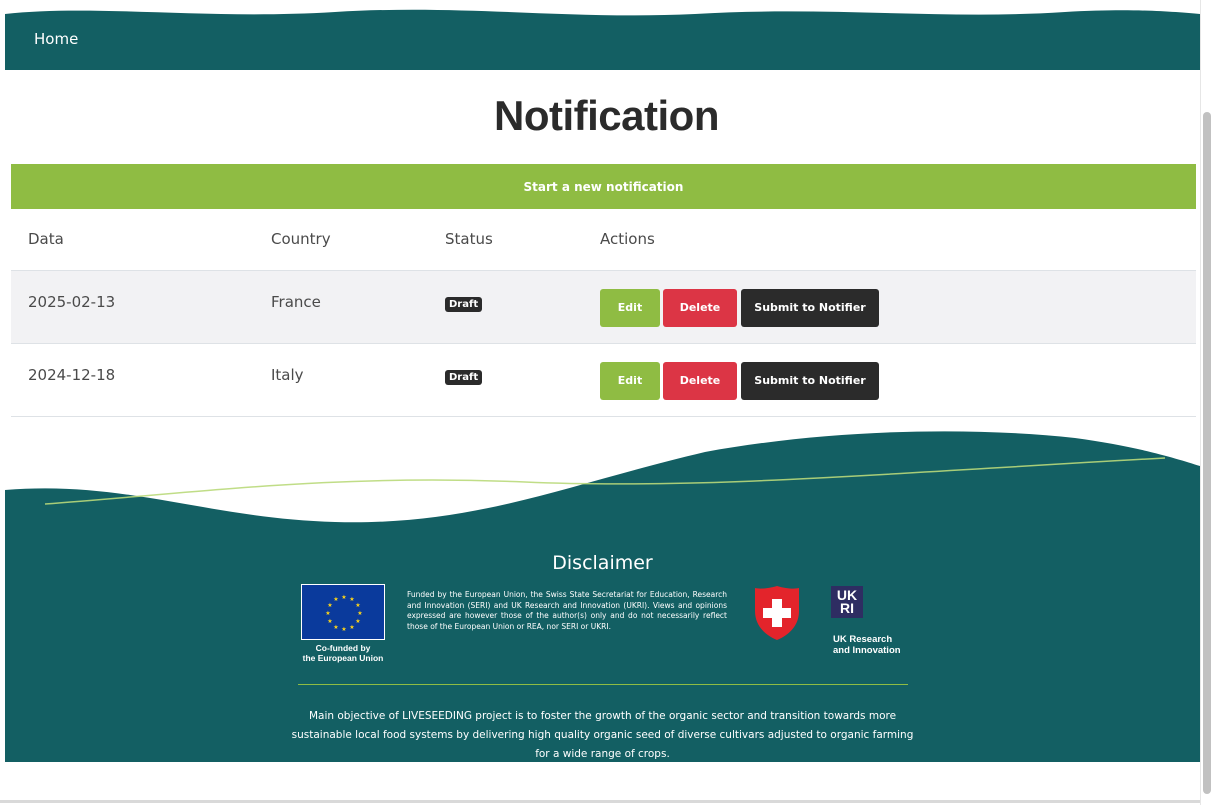 The width and height of the screenshot is (1213, 805). What do you see at coordinates (505, 240) in the screenshot?
I see `column-header-status: Status` at bounding box center [505, 240].